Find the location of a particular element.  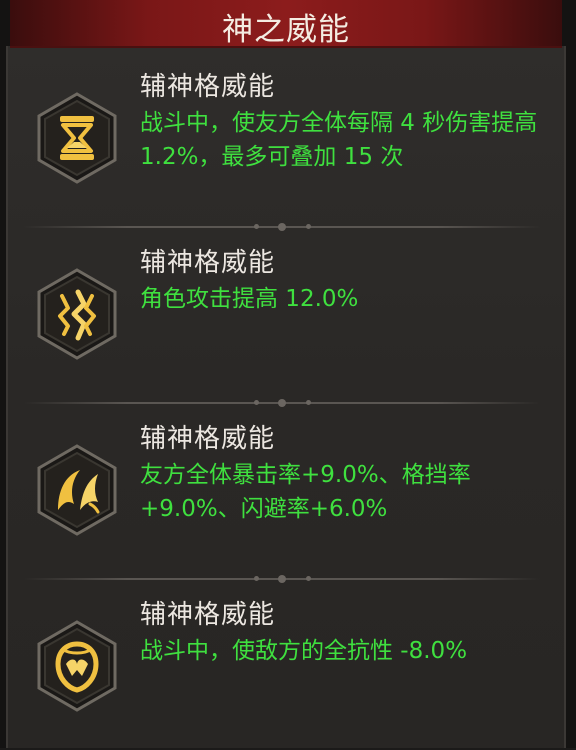

skill-description: 战斗中，使友方全体每隔 4 秒伤害提高 1.2%，最多可叠加 15 次 is located at coordinates (339, 140).